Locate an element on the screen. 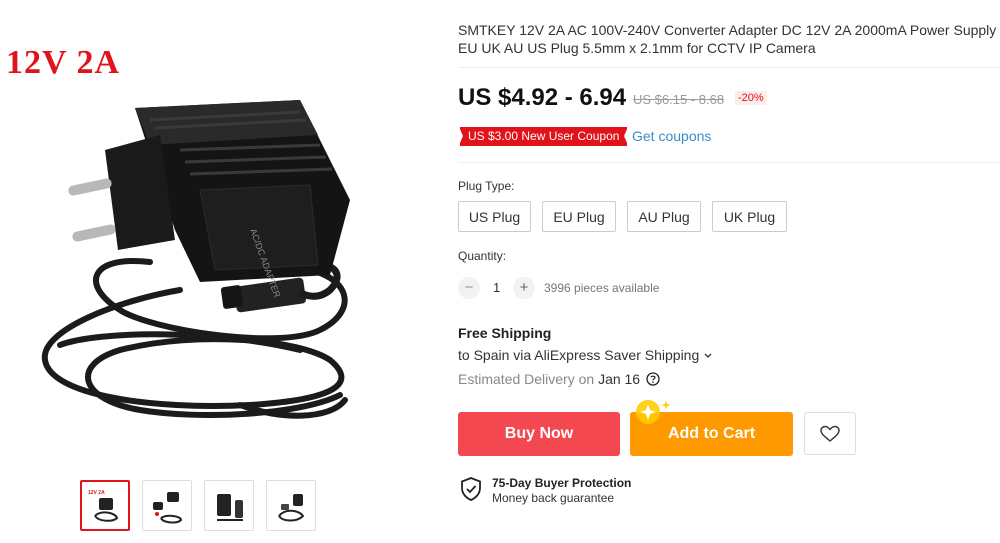  quantity-increase-button: + is located at coordinates (524, 288).